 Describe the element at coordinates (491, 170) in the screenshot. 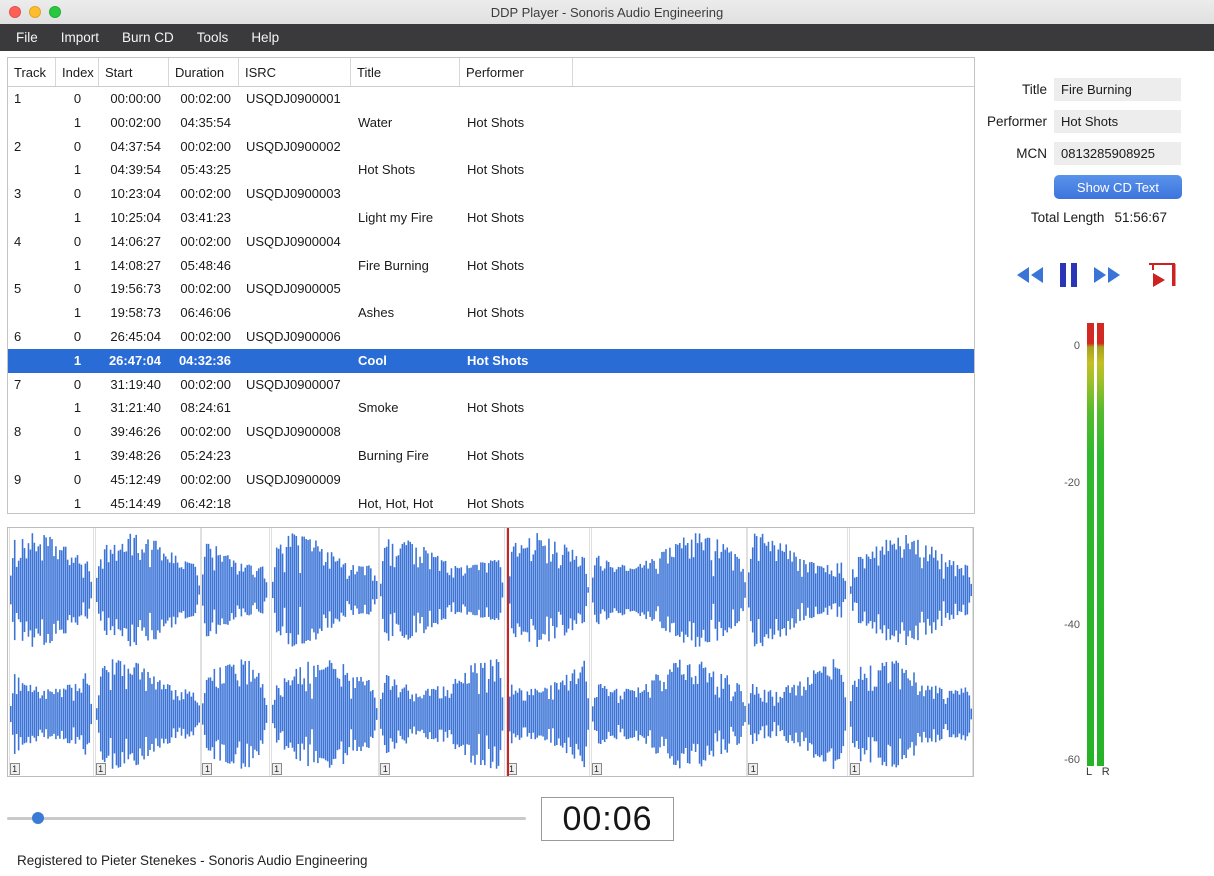

I see `table-row: 1 04:39:54 05:43:25 Hot Shots Hot Shots` at that location.